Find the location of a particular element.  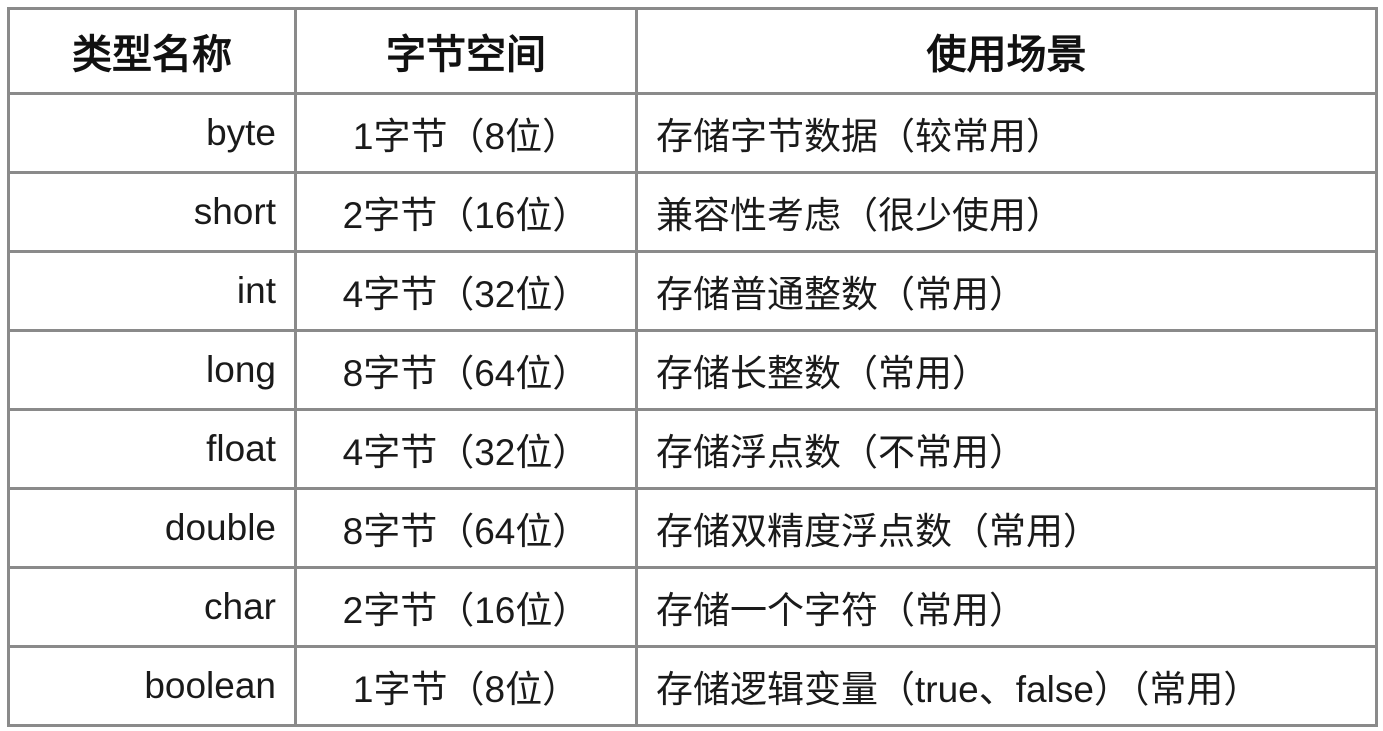

type-name-cell: float is located at coordinates (152, 449).